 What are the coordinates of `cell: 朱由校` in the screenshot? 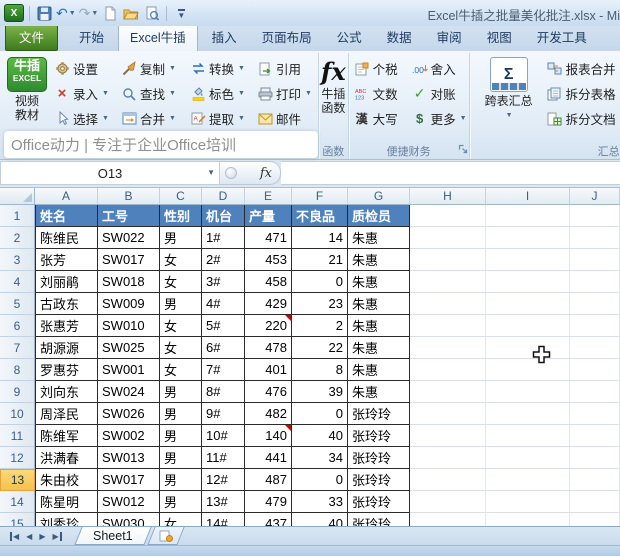 It's located at (66, 480).